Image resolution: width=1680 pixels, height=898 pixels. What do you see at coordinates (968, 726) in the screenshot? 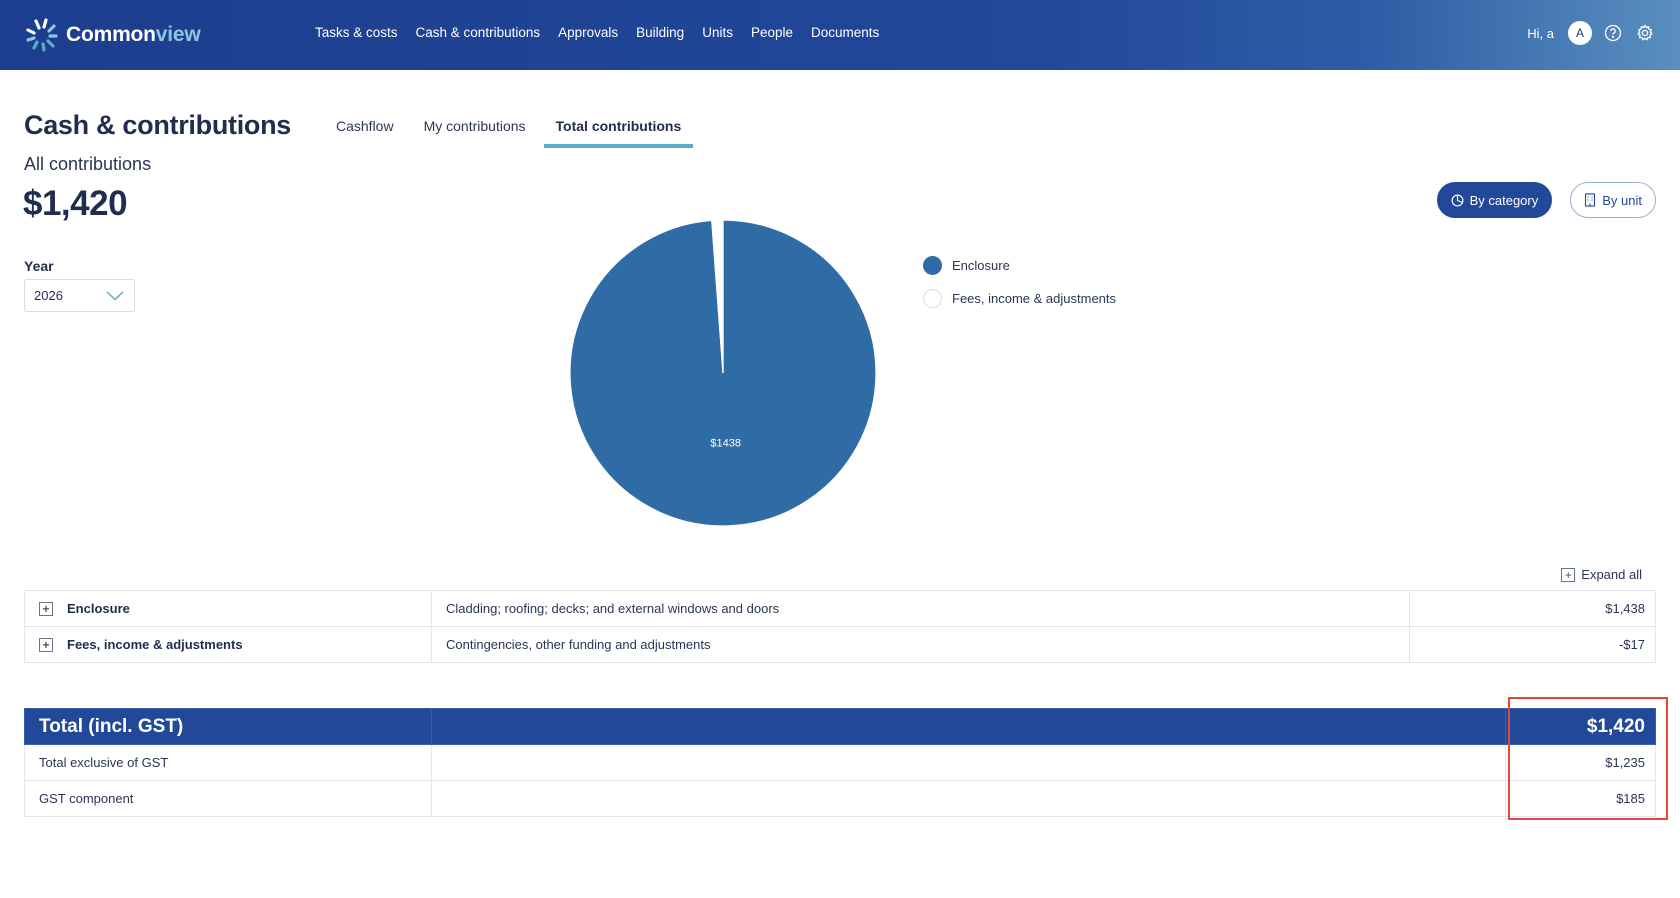
I see `totals-header-spacer` at bounding box center [968, 726].